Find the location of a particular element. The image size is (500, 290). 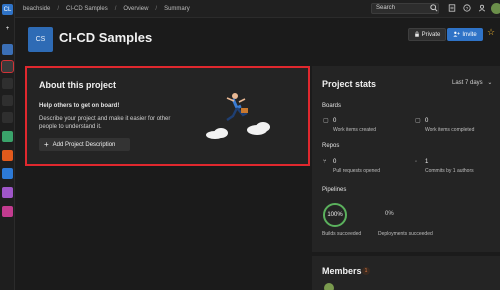

plus-icon: + is located at coordinates (46, 144).